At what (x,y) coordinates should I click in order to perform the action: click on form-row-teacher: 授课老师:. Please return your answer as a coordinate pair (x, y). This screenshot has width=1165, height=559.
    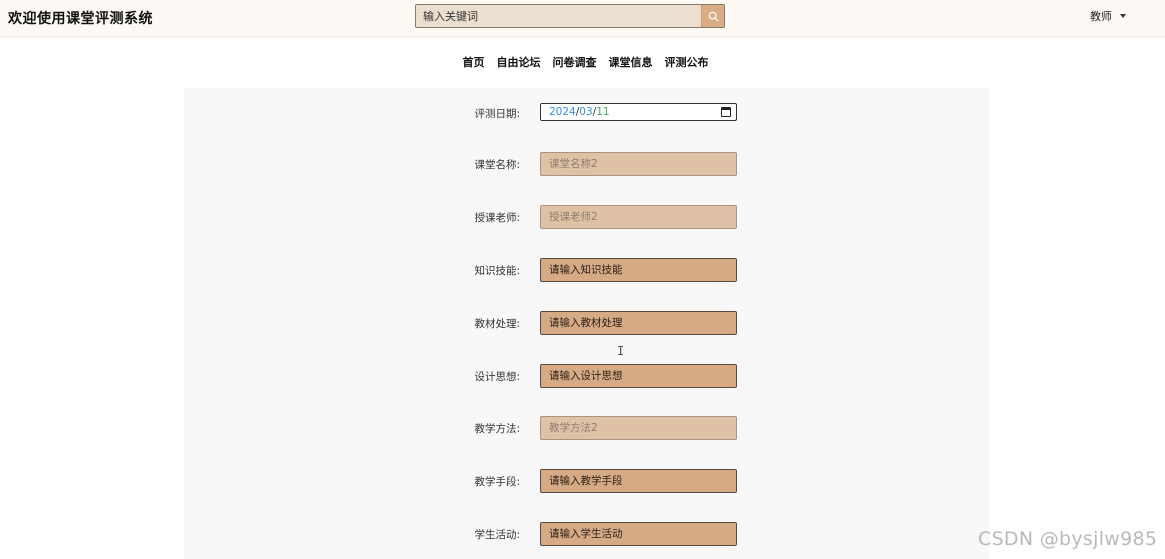
    Looking at the image, I should click on (587, 217).